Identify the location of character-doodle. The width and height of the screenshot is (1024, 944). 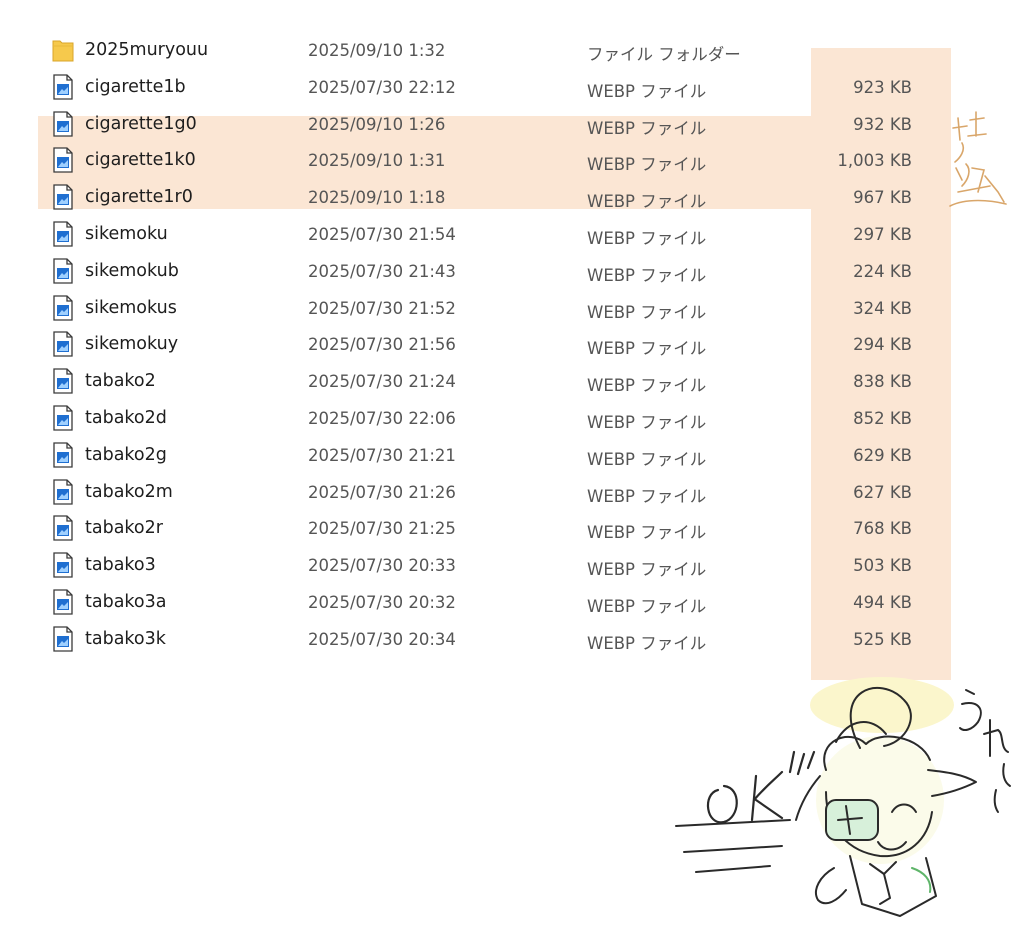
(886, 797).